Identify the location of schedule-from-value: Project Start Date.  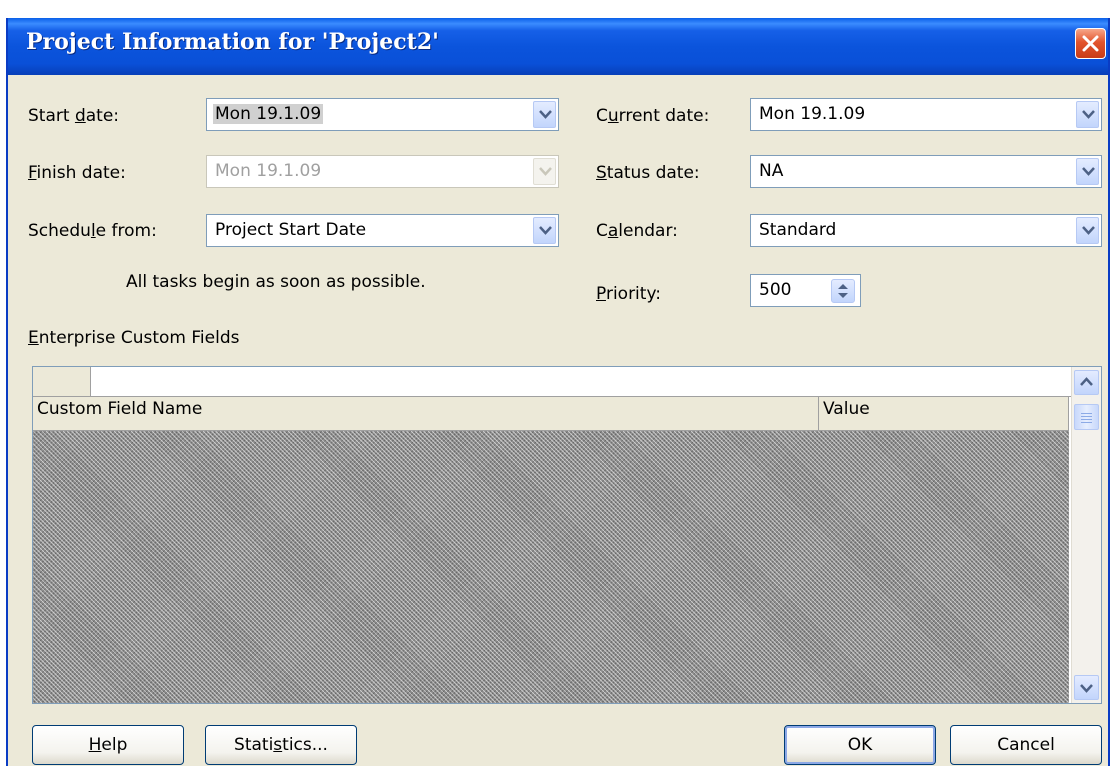
(291, 230).